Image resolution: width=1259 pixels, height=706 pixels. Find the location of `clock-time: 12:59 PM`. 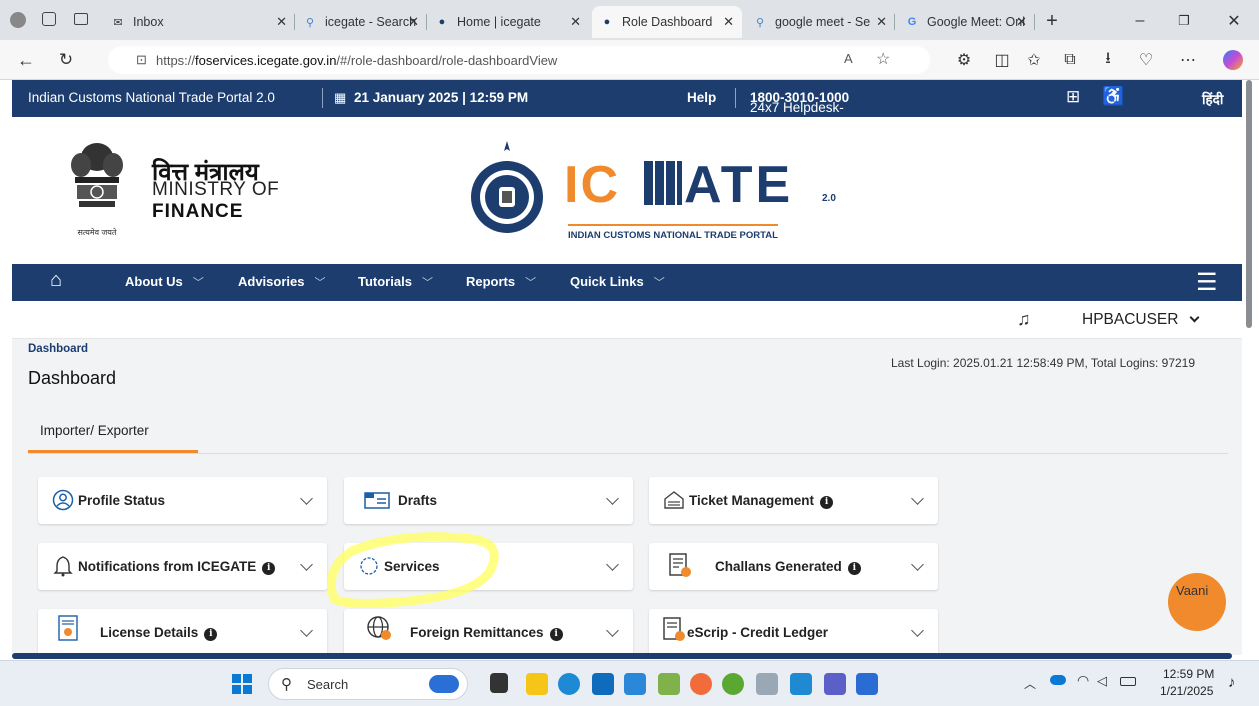

clock-time: 12:59 PM is located at coordinates (1188, 674).